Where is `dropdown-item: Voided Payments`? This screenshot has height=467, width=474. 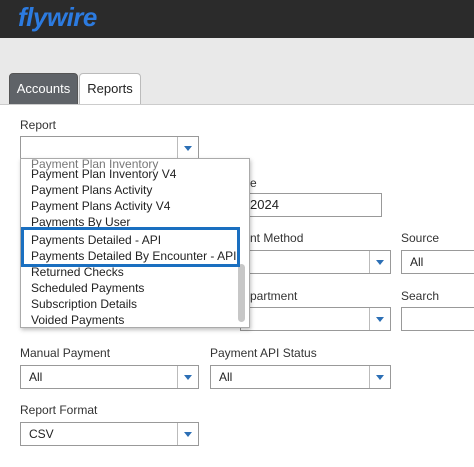 dropdown-item: Voided Payments is located at coordinates (77, 320).